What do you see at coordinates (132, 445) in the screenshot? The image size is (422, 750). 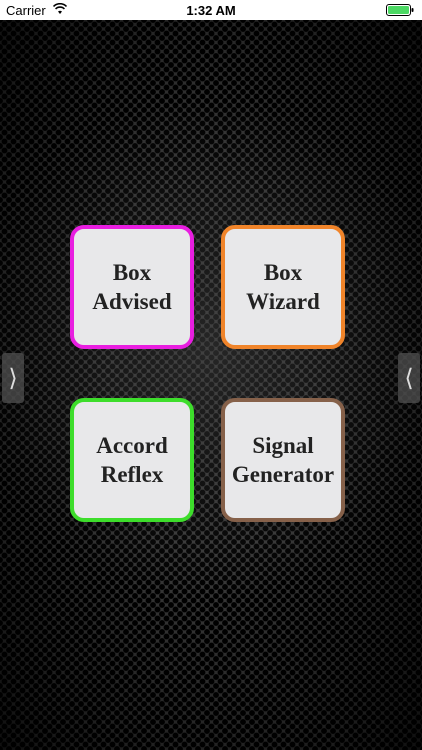 I see `tile-label-line1: Accord` at bounding box center [132, 445].